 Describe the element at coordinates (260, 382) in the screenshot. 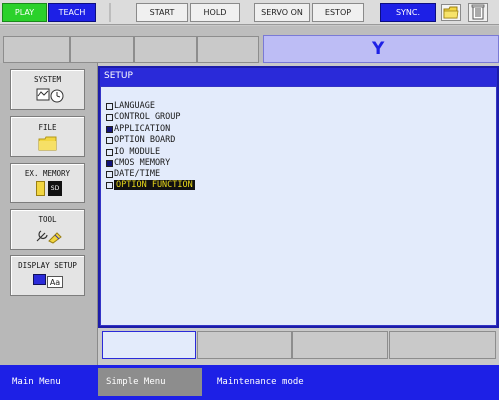

I see `mode-label: Maintenance mode` at that location.